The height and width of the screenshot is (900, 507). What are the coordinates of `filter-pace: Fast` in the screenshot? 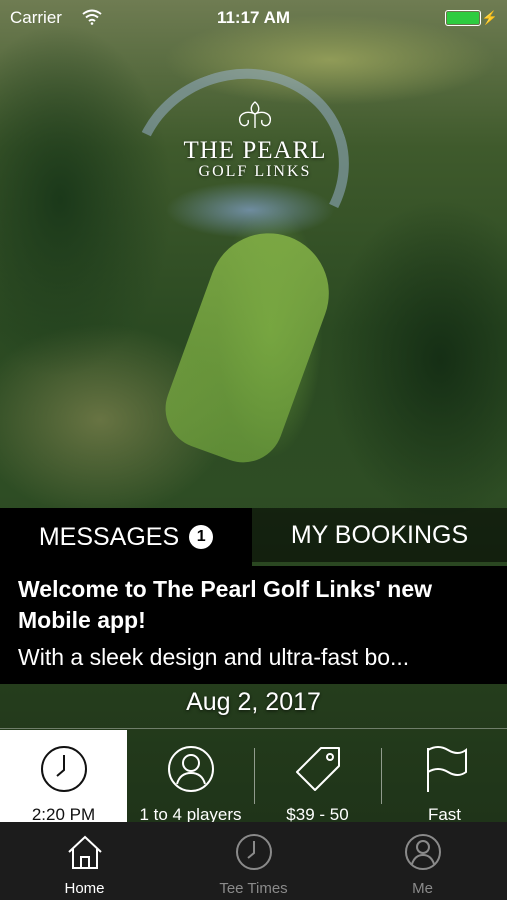 It's located at (444, 777).